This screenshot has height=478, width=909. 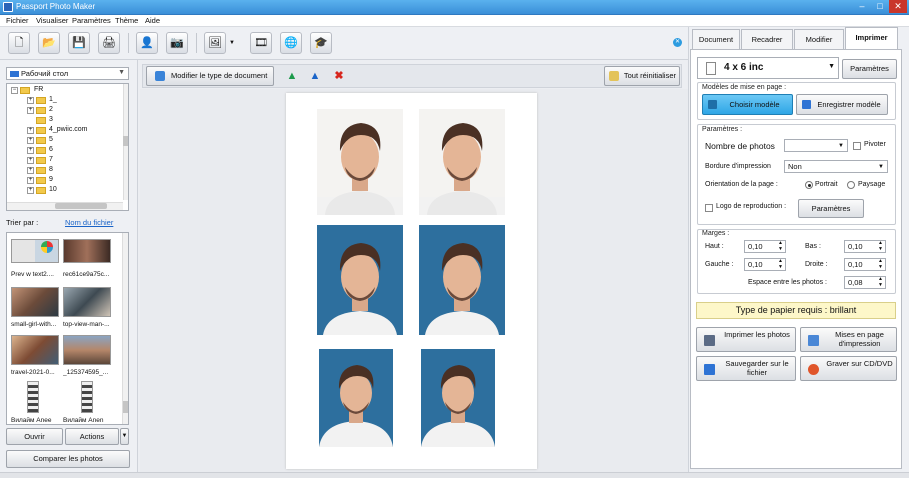 What do you see at coordinates (614, 76) in the screenshot?
I see `eraser-icon` at bounding box center [614, 76].